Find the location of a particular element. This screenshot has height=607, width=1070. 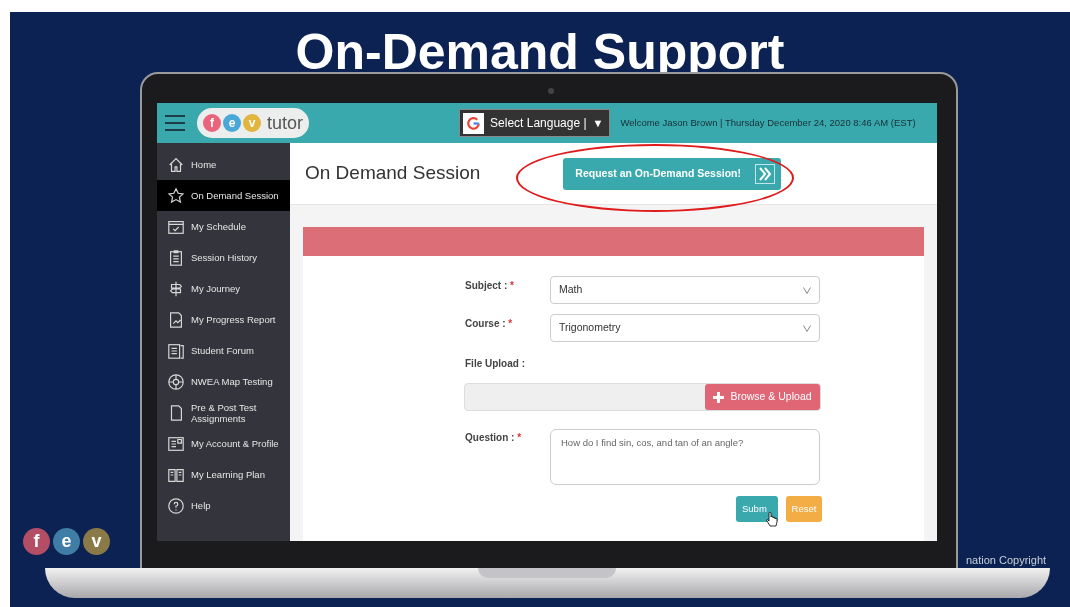

slide-title: On-Demand Support is located at coordinates (540, 52).